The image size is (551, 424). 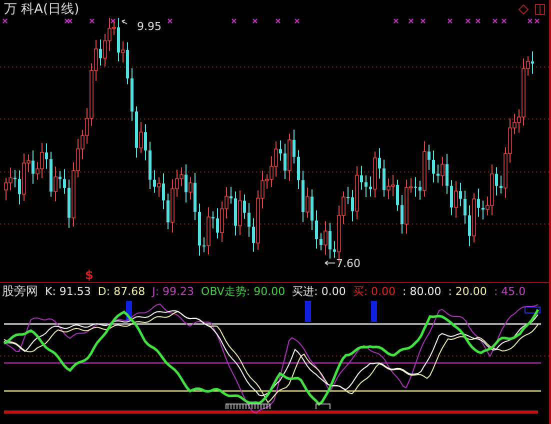 I want to click on indicator-reading: 买进: 0.00, so click(x=319, y=291).